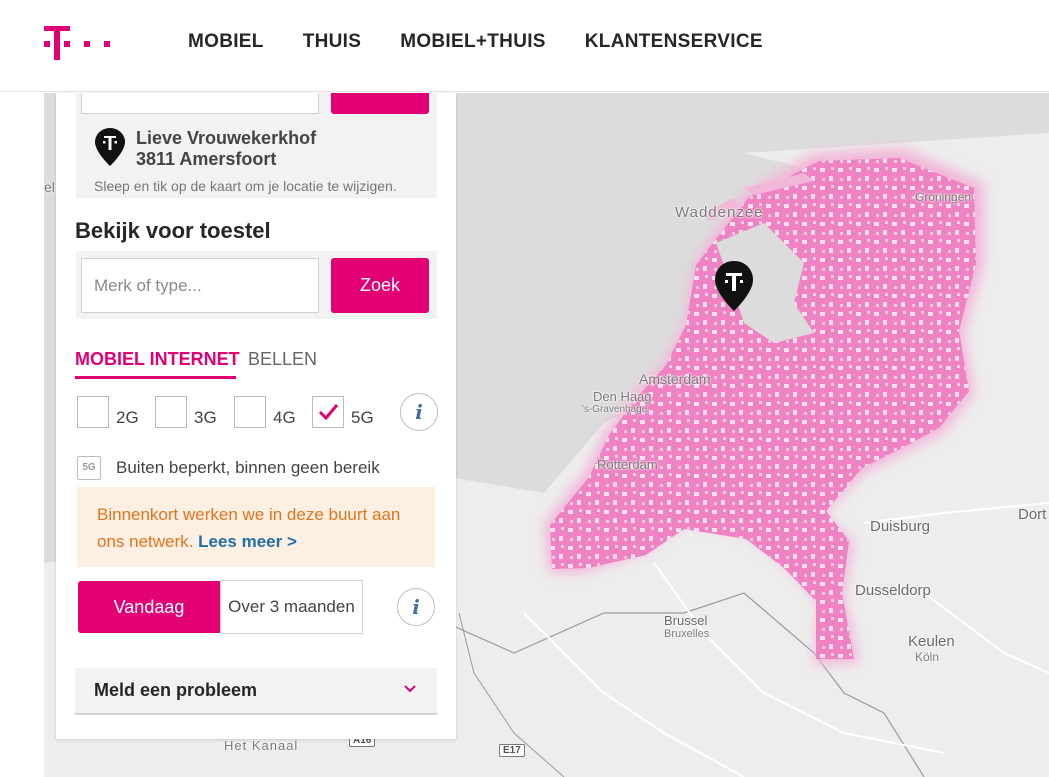  I want to click on time-today-button: Vandaag, so click(149, 607).